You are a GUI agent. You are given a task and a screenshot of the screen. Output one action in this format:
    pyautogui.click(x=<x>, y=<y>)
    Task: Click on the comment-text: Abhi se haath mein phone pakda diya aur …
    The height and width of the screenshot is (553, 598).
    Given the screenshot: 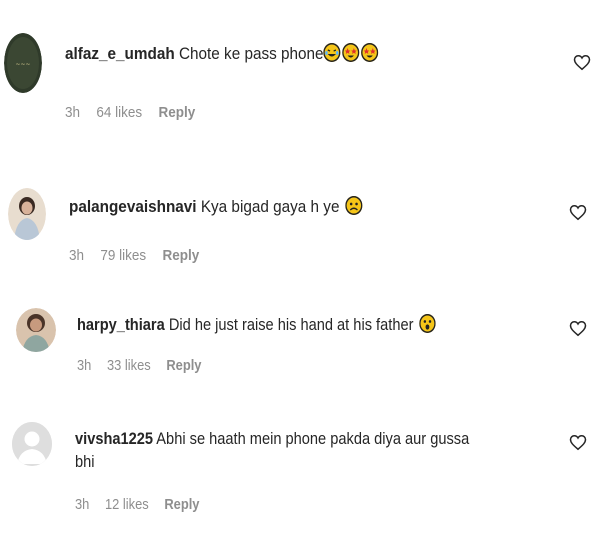 What is the action you would take?
    pyautogui.click(x=313, y=438)
    